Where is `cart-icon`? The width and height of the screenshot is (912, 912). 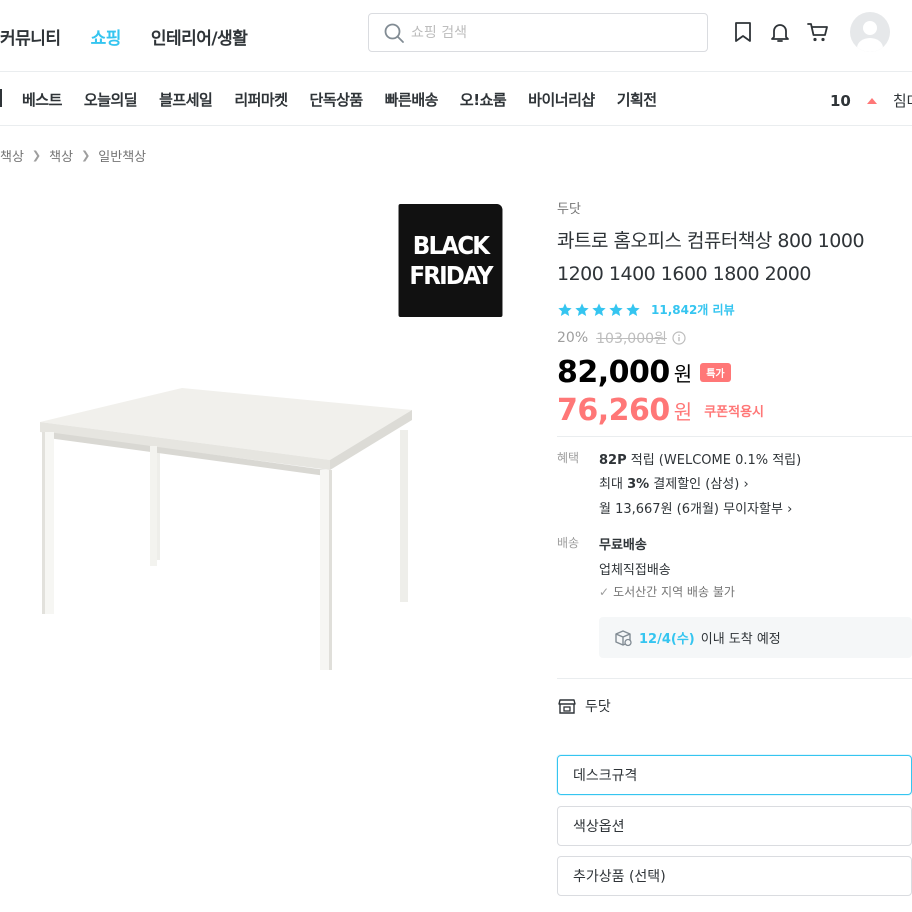
cart-icon is located at coordinates (818, 32).